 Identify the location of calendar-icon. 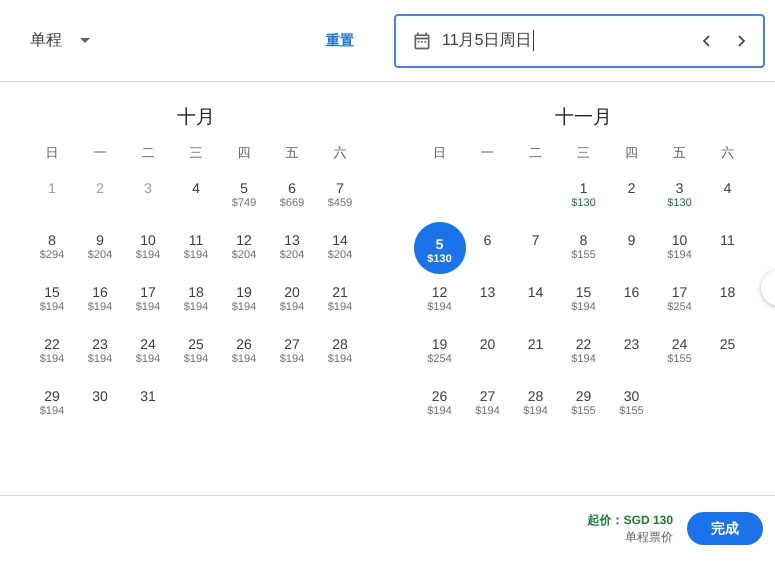
(422, 40).